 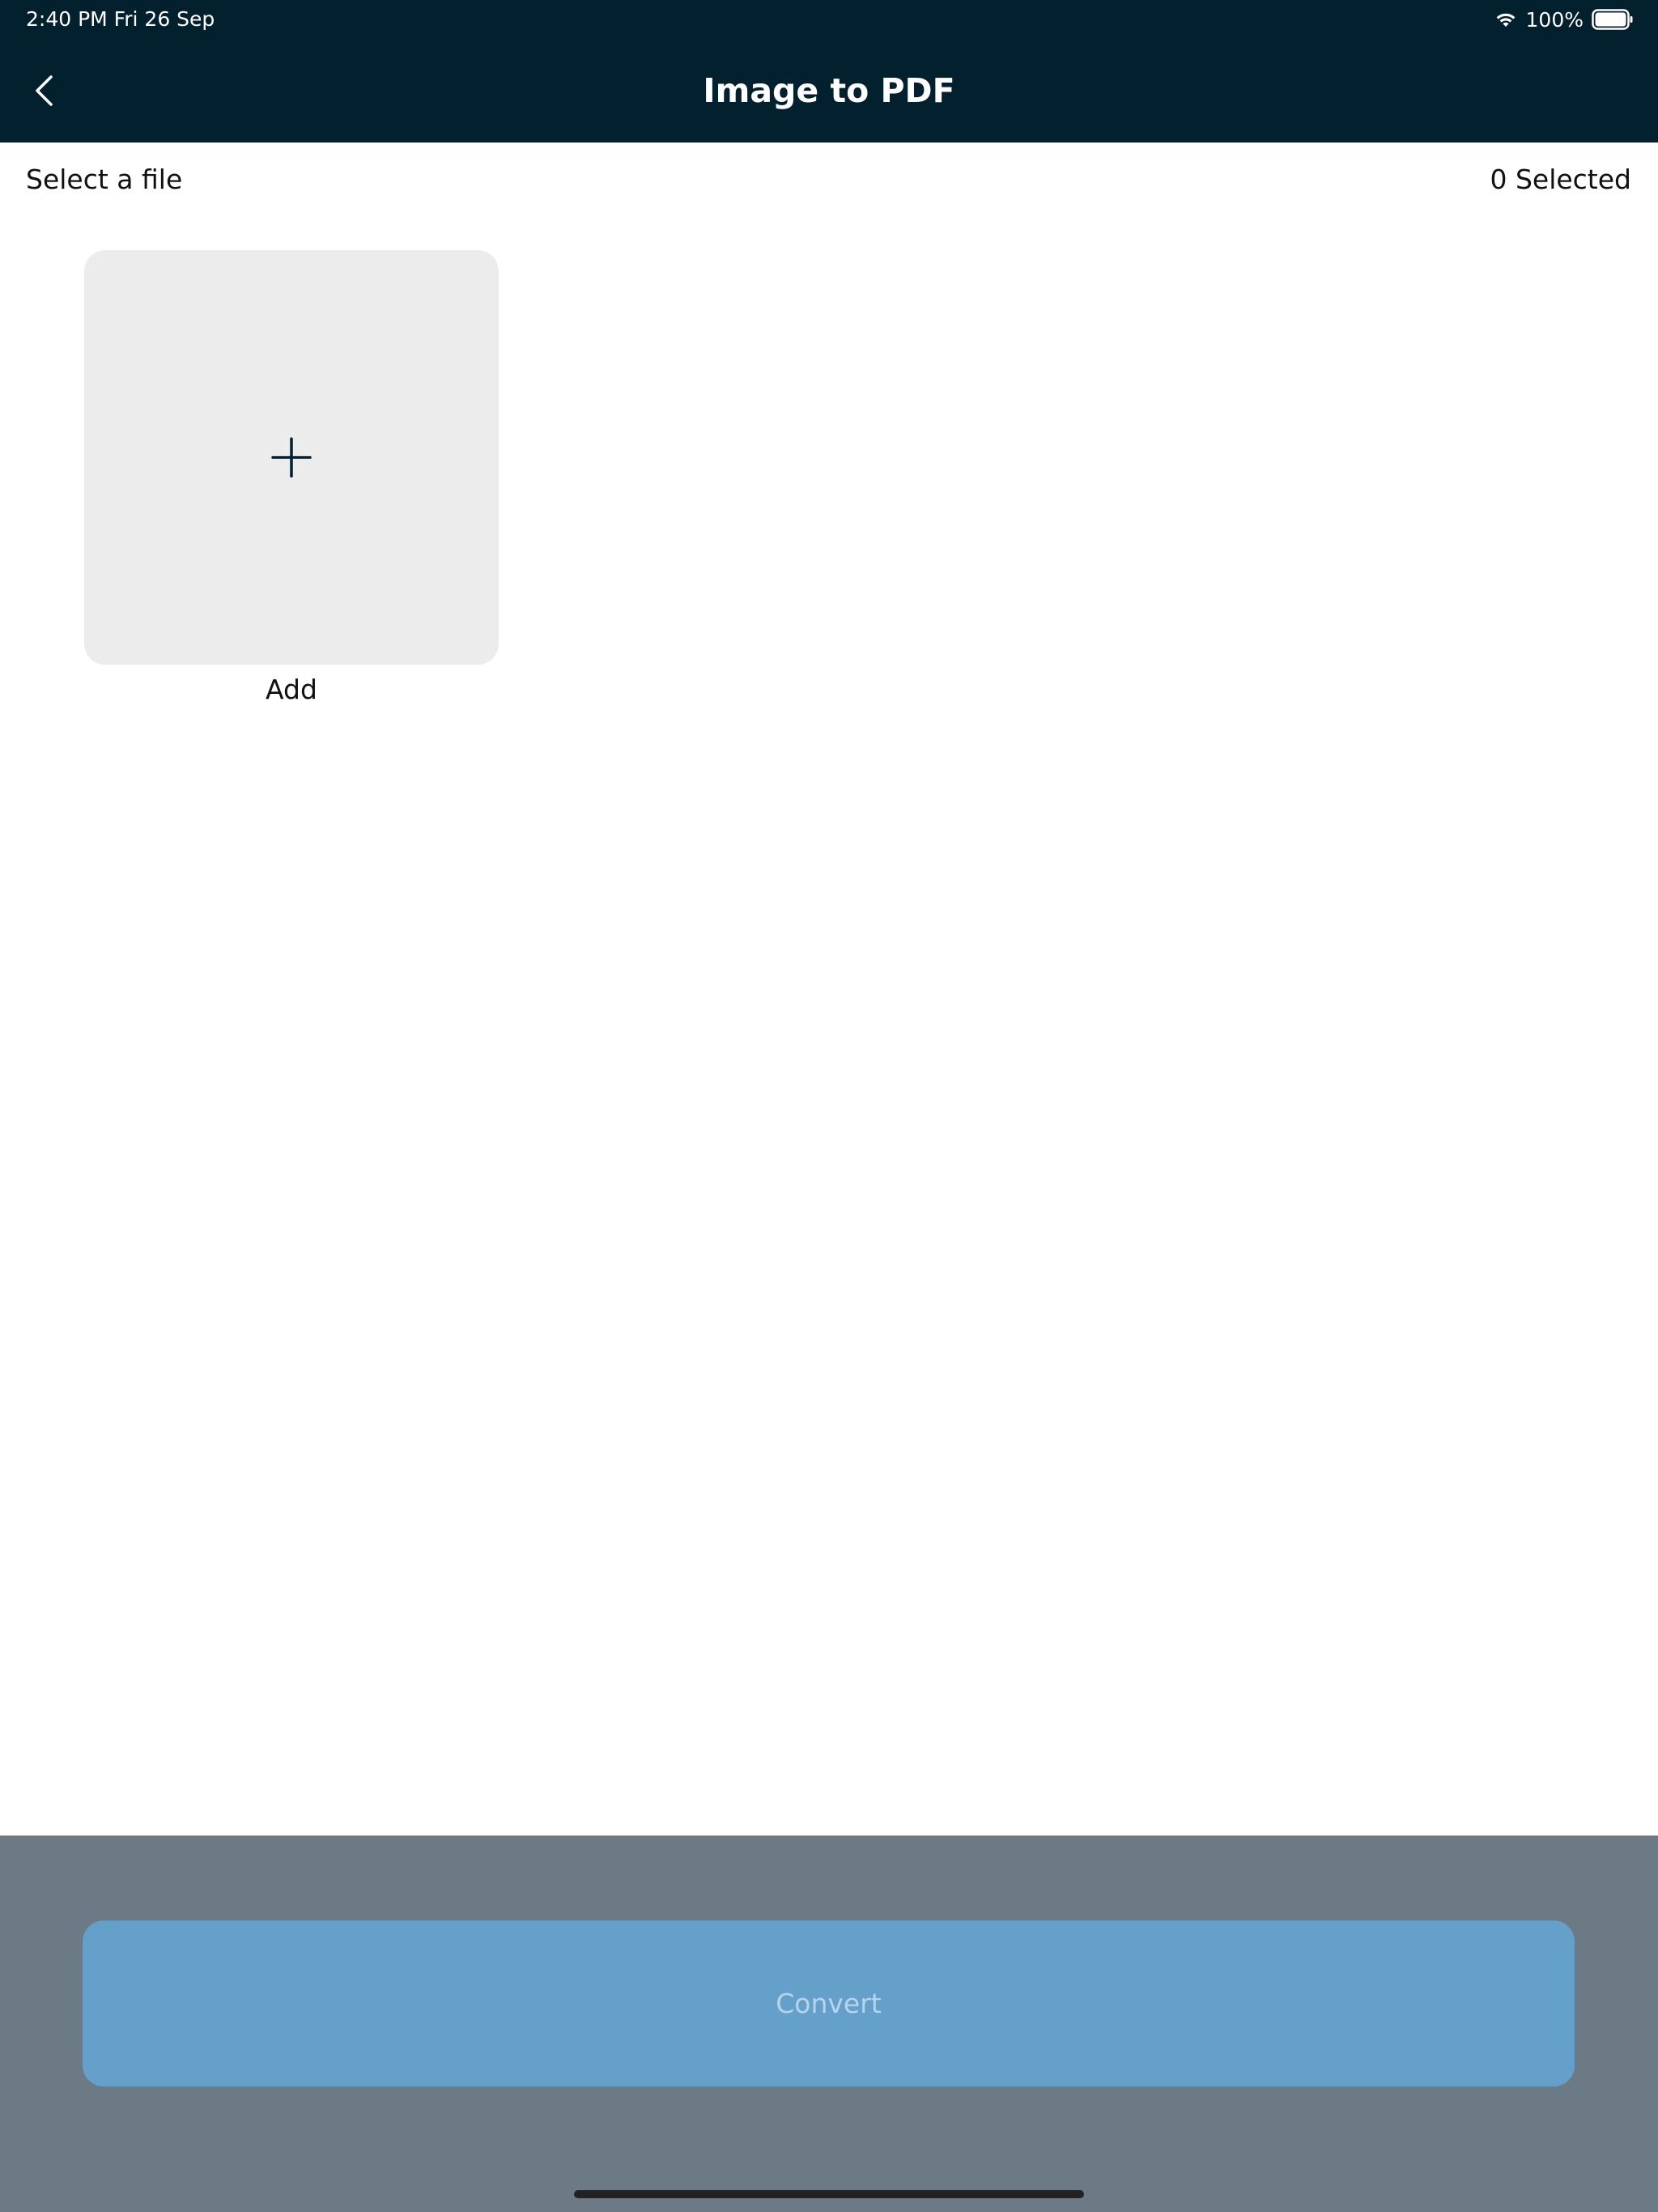 I want to click on status-indicators: 100%, so click(x=1564, y=19).